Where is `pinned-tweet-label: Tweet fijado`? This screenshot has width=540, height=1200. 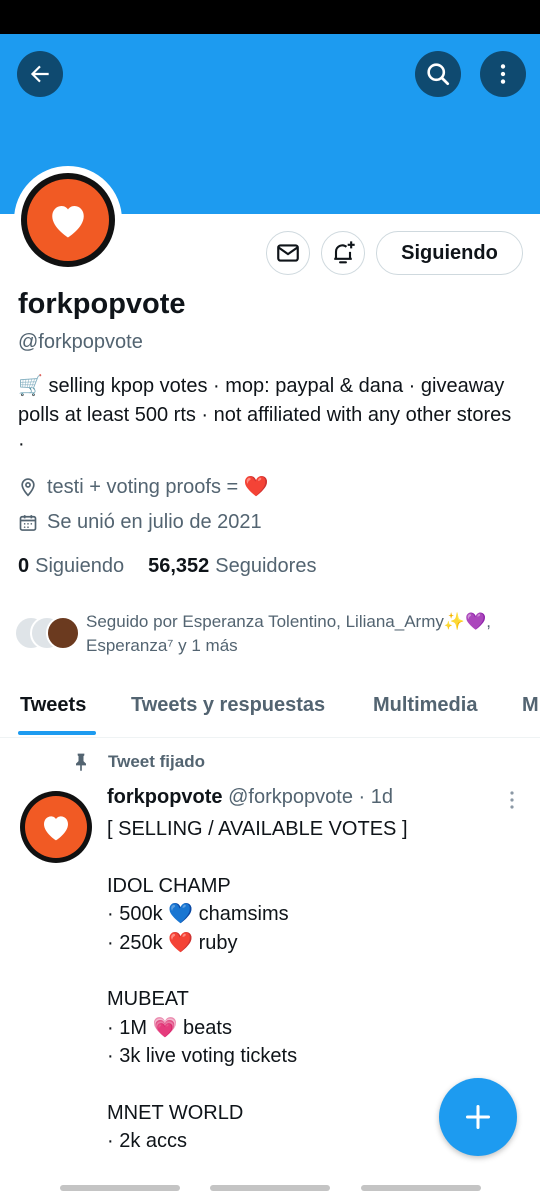
pinned-tweet-label: Tweet fijado is located at coordinates (138, 762).